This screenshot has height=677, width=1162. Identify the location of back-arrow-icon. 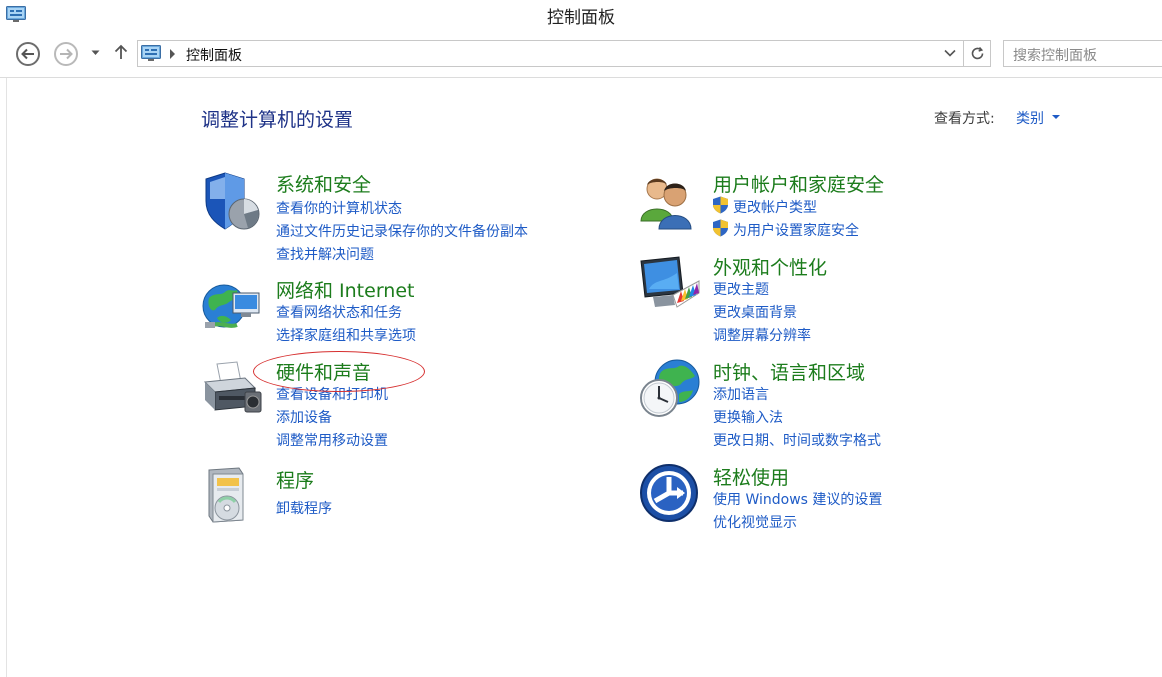
(27, 54).